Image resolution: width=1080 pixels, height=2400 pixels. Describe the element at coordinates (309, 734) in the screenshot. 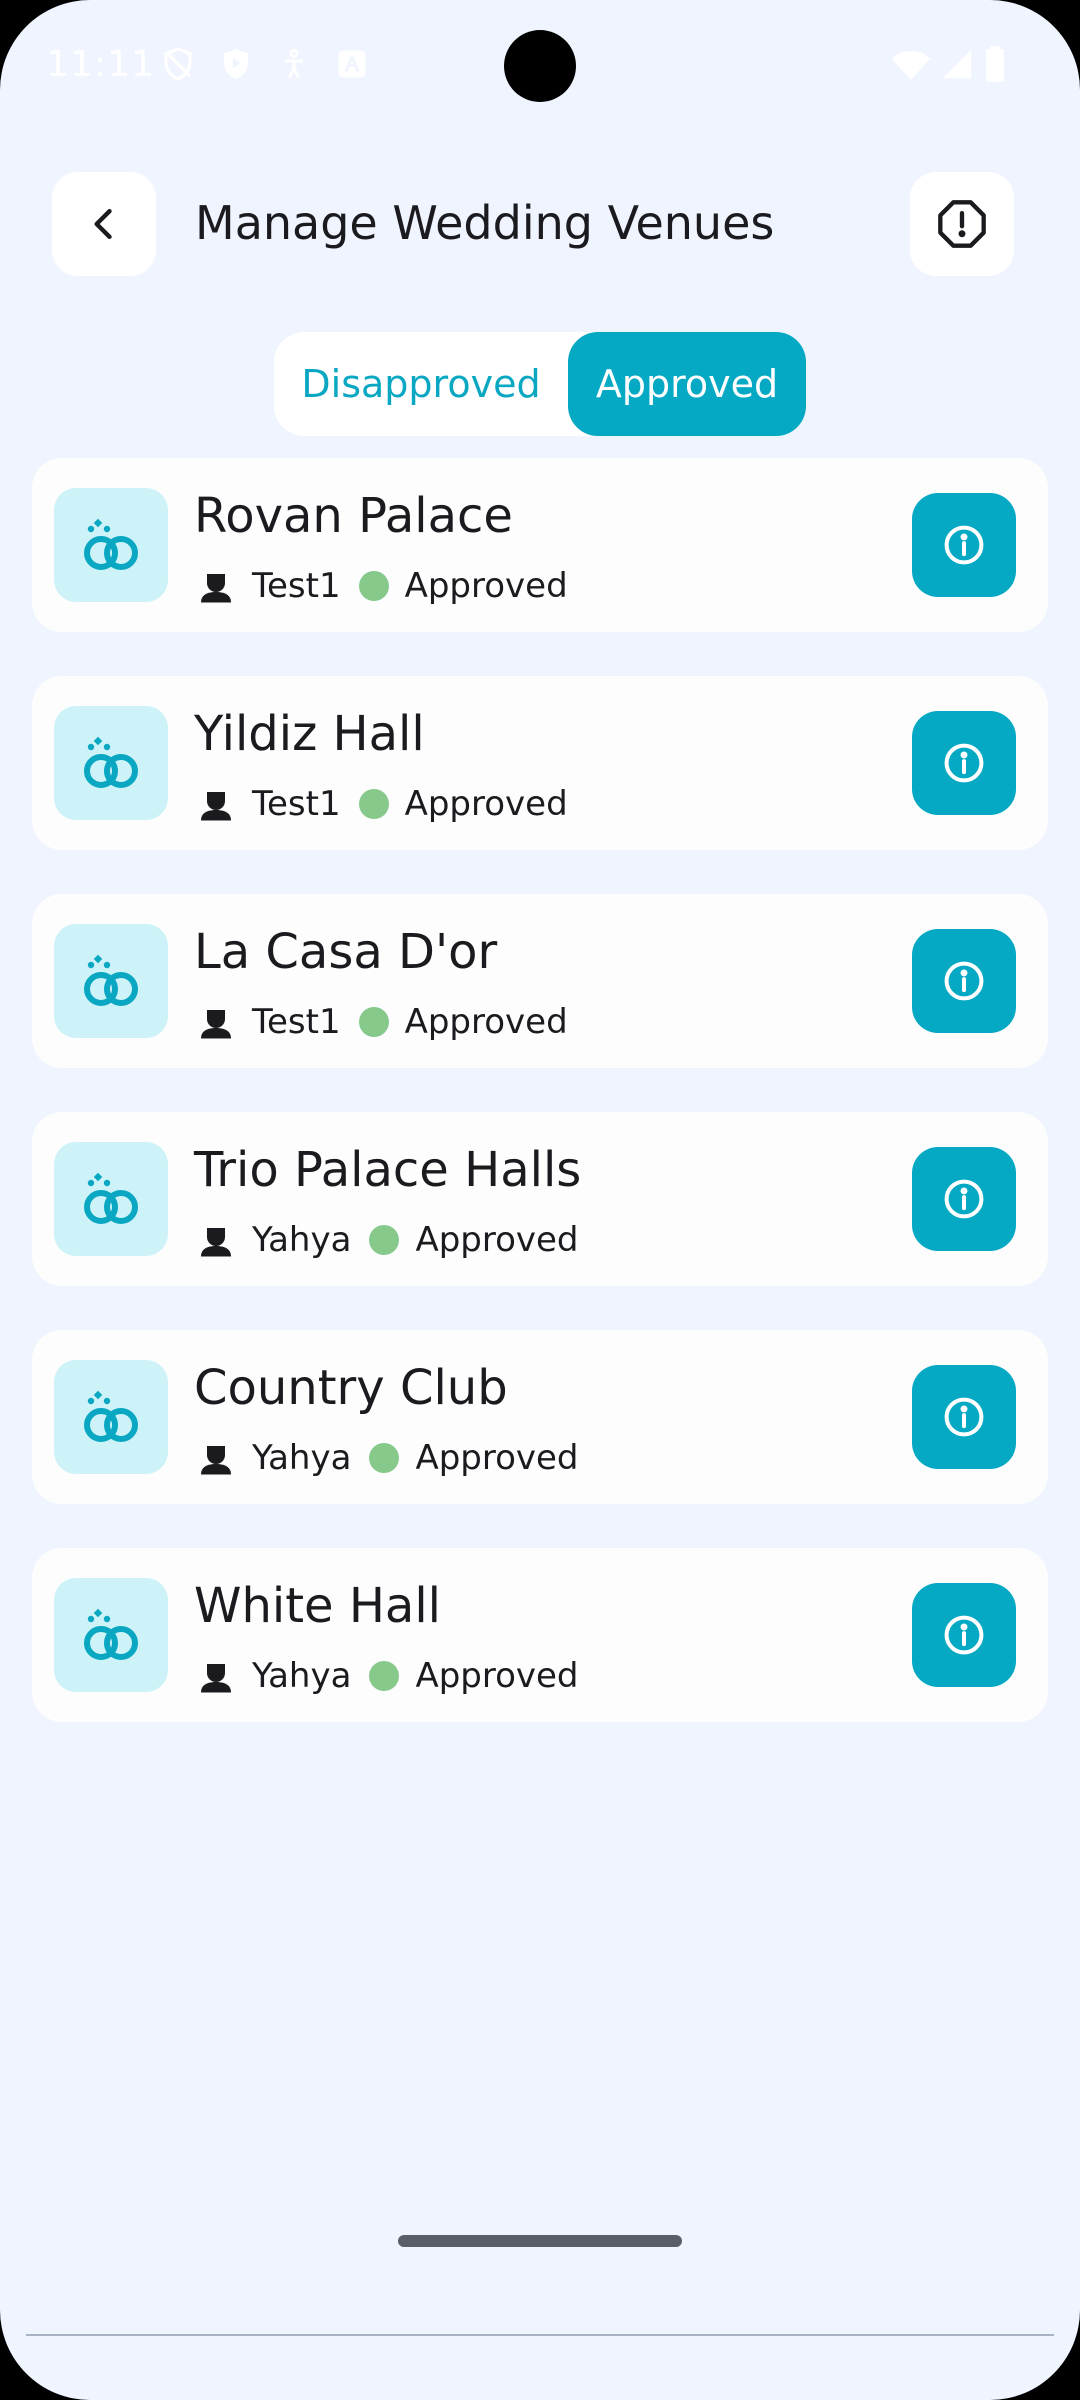

I see `venue-name: Yildiz Hall` at that location.